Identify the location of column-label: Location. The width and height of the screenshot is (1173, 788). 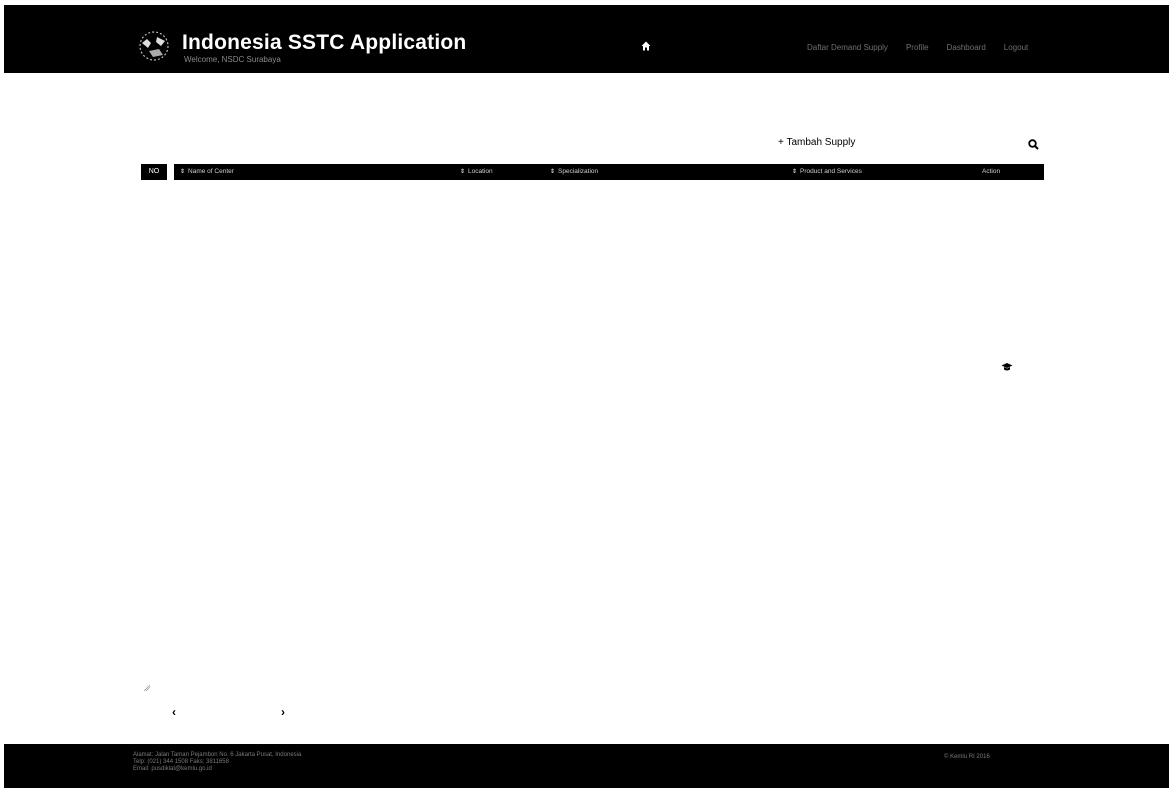
(480, 171).